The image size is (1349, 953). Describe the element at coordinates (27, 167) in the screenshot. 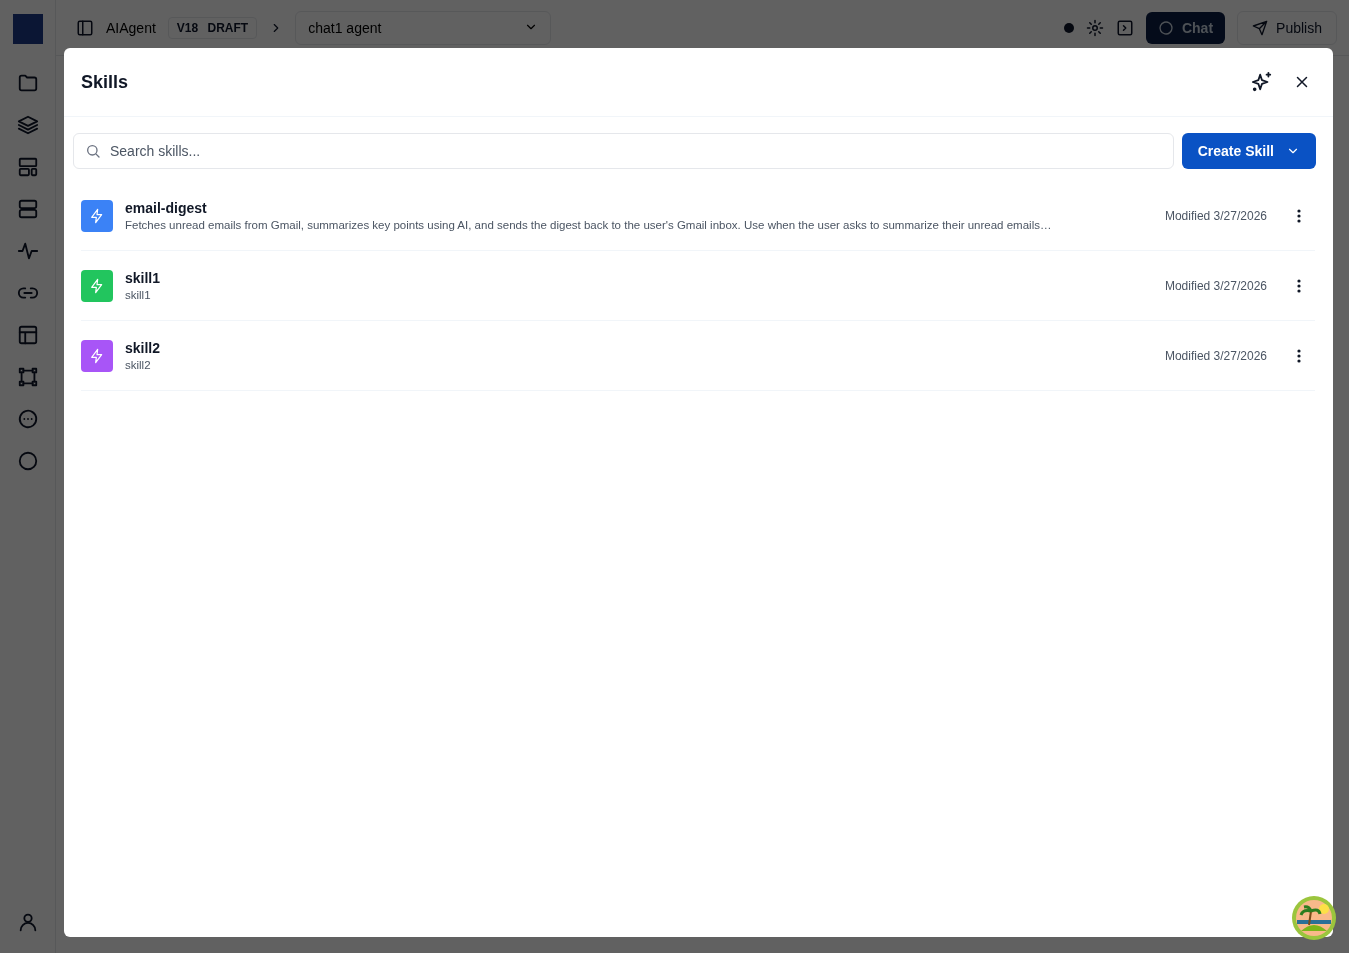

I see `layout-icon` at that location.